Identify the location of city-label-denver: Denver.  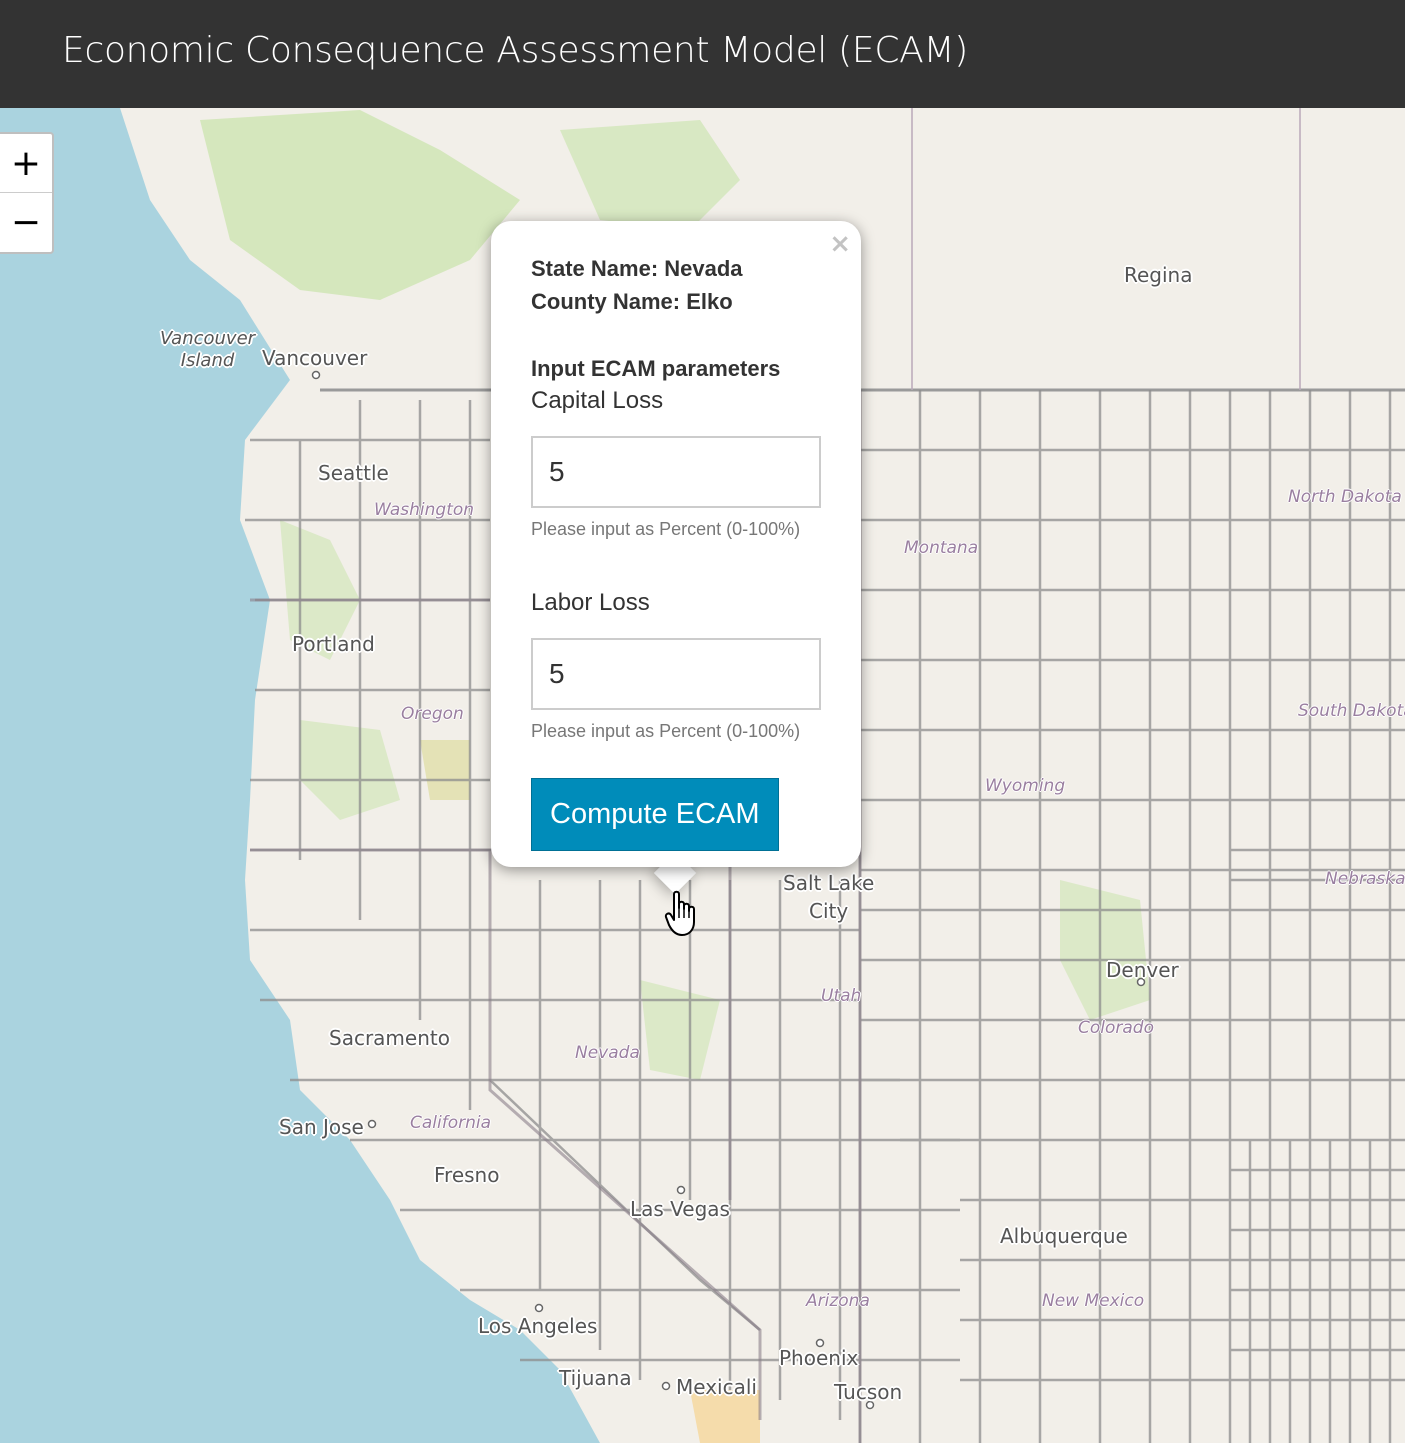
(1142, 970).